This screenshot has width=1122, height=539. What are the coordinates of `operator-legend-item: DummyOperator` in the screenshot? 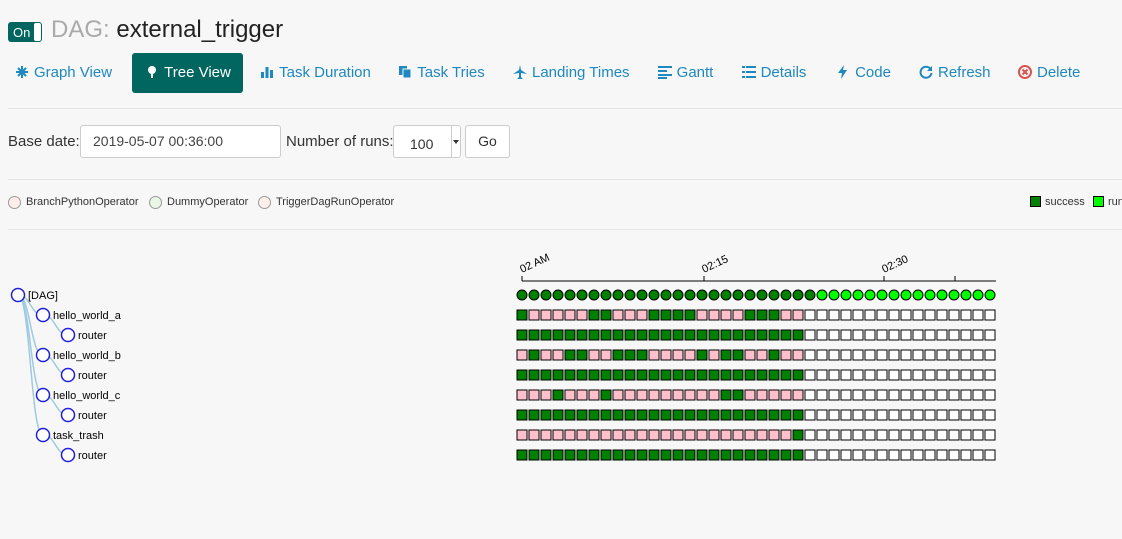 It's located at (198, 202).